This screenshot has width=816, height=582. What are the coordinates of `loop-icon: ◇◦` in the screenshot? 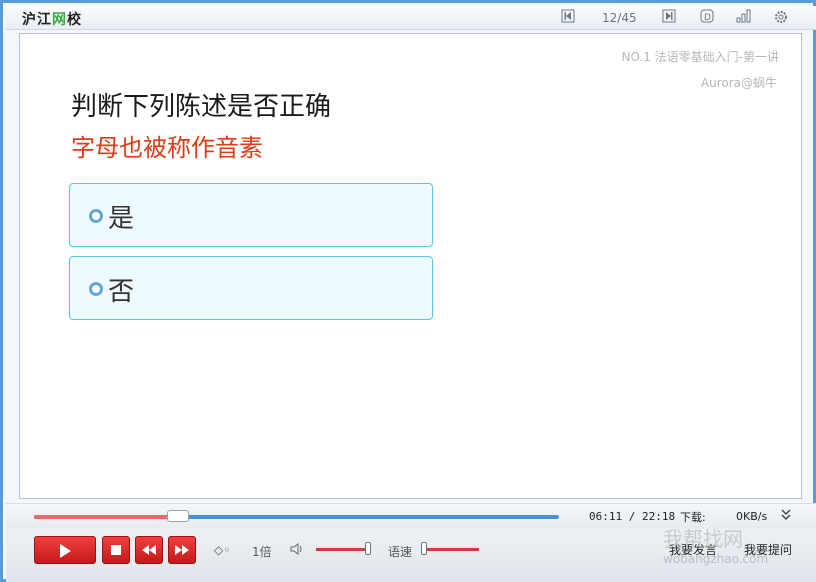 It's located at (222, 550).